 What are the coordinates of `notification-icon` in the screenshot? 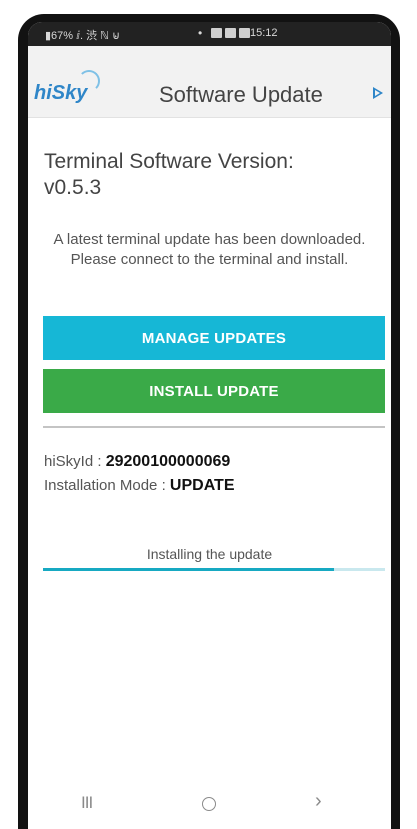 It's located at (216, 33).